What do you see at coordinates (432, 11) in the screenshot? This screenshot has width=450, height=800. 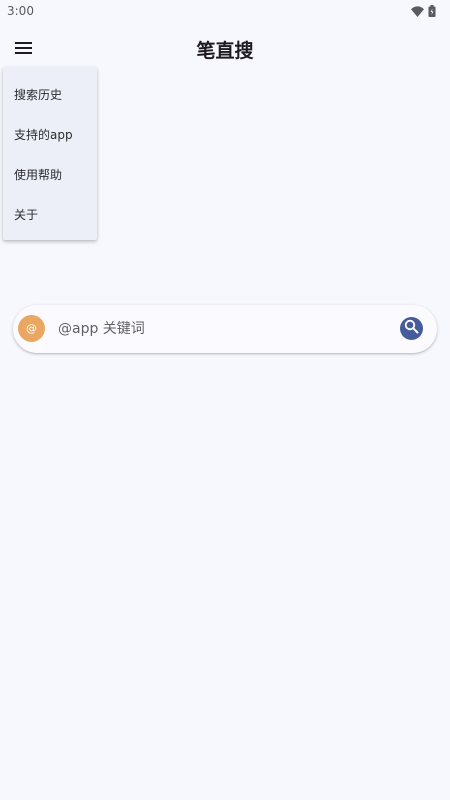 I see `battery-icon` at bounding box center [432, 11].